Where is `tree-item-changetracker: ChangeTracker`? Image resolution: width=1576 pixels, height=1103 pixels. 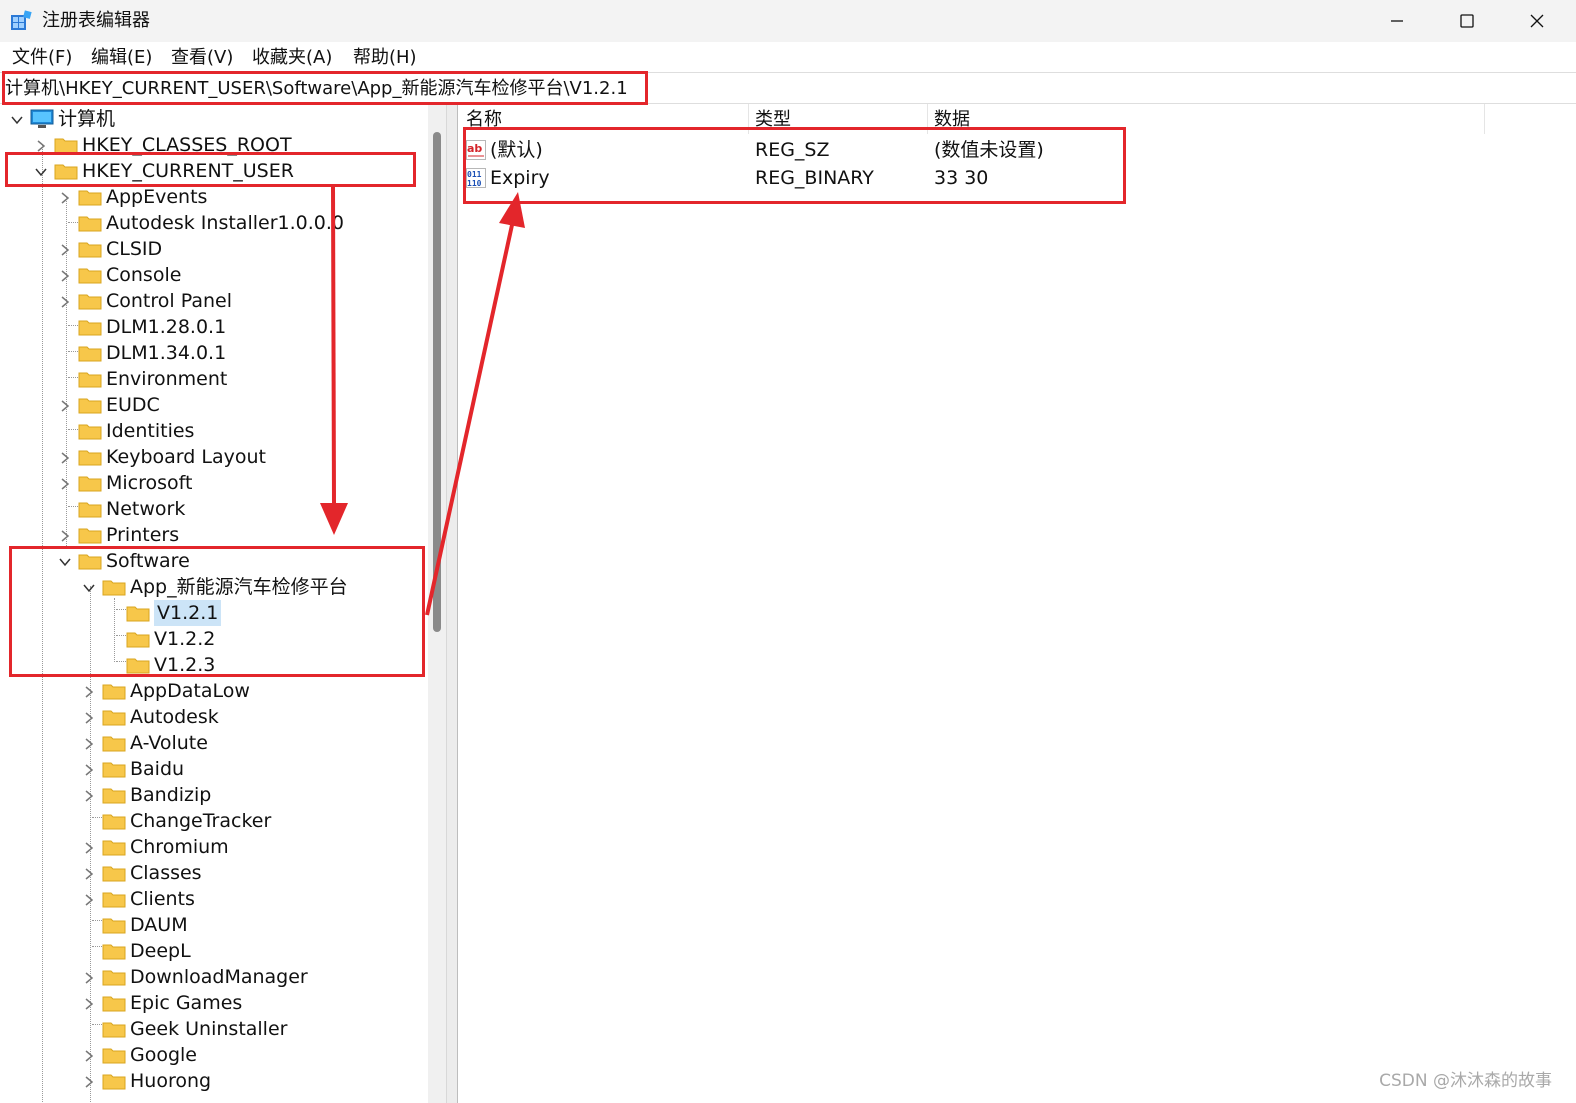 tree-item-changetracker: ChangeTracker is located at coordinates (186, 821).